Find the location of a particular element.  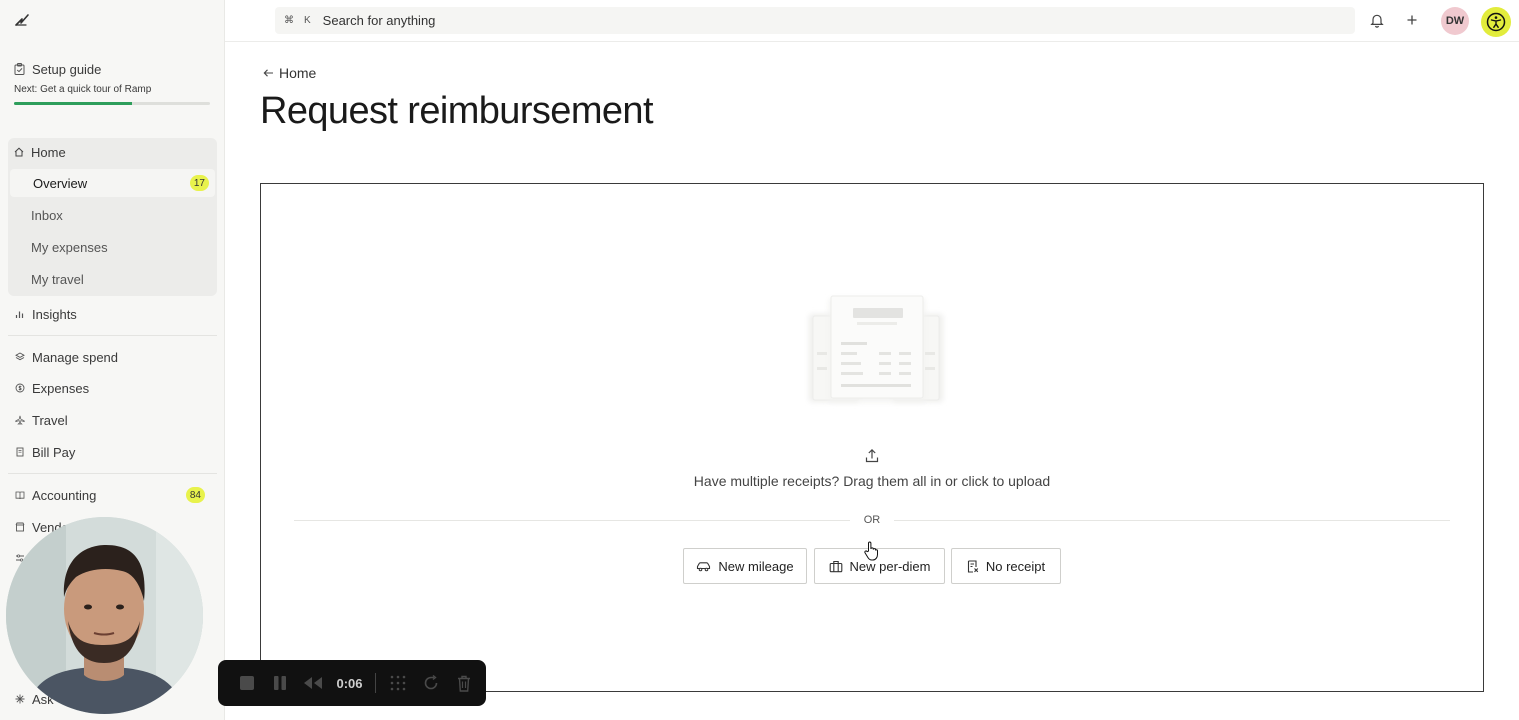

sidebar-item-bill-pay: Bill Pay is located at coordinates (112, 452).